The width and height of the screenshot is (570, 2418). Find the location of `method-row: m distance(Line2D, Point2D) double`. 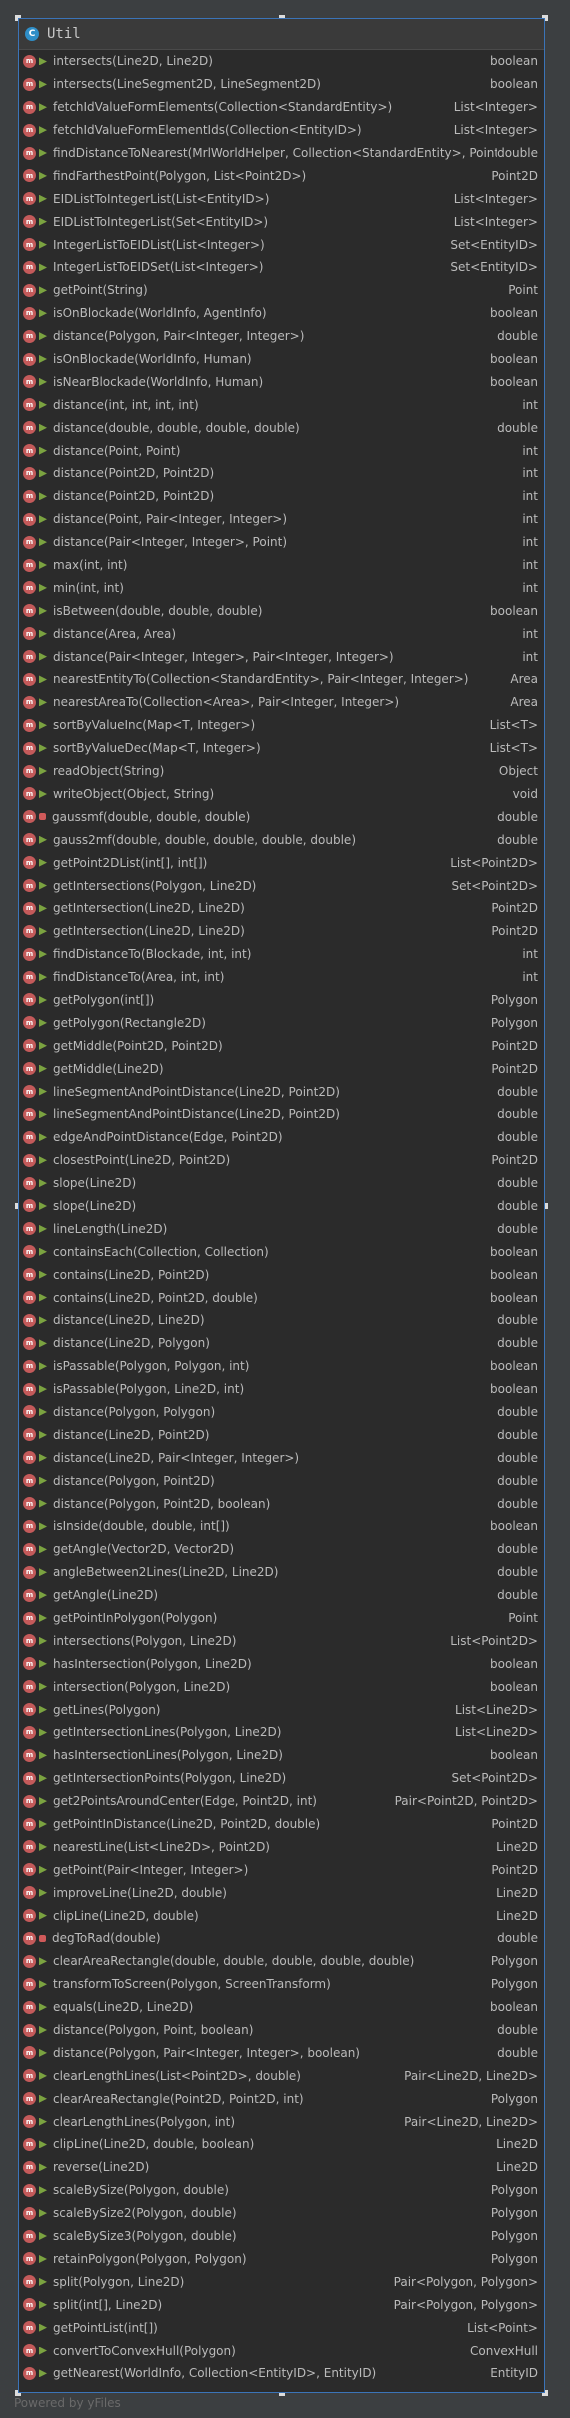

method-row: m distance(Line2D, Point2D) double is located at coordinates (281, 1434).